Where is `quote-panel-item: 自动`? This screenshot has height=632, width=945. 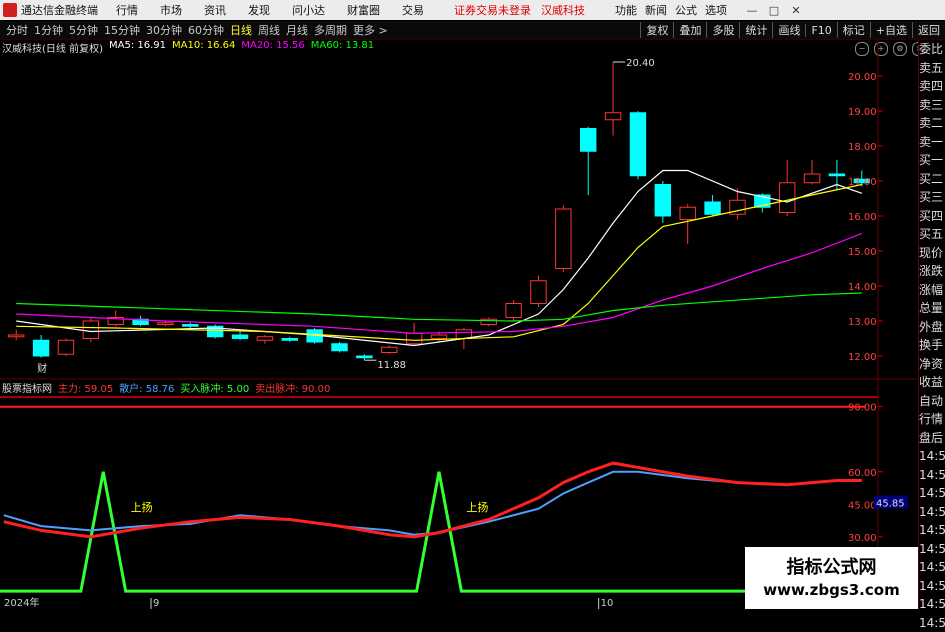
quote-panel-item: 自动 is located at coordinates (932, 401).